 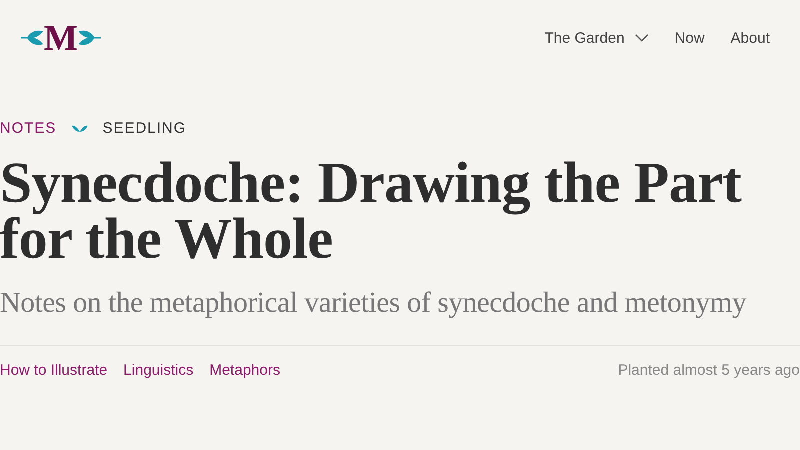 I want to click on growth-stage-label: SEEDLING, so click(x=144, y=128).